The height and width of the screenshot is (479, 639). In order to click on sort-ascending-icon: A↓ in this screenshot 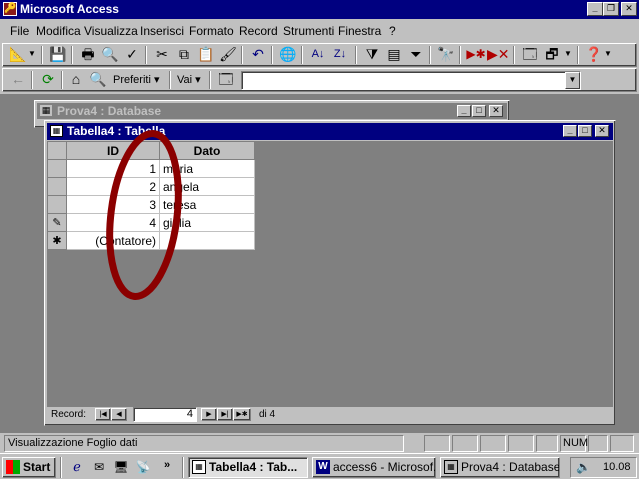, I will do `click(318, 55)`.